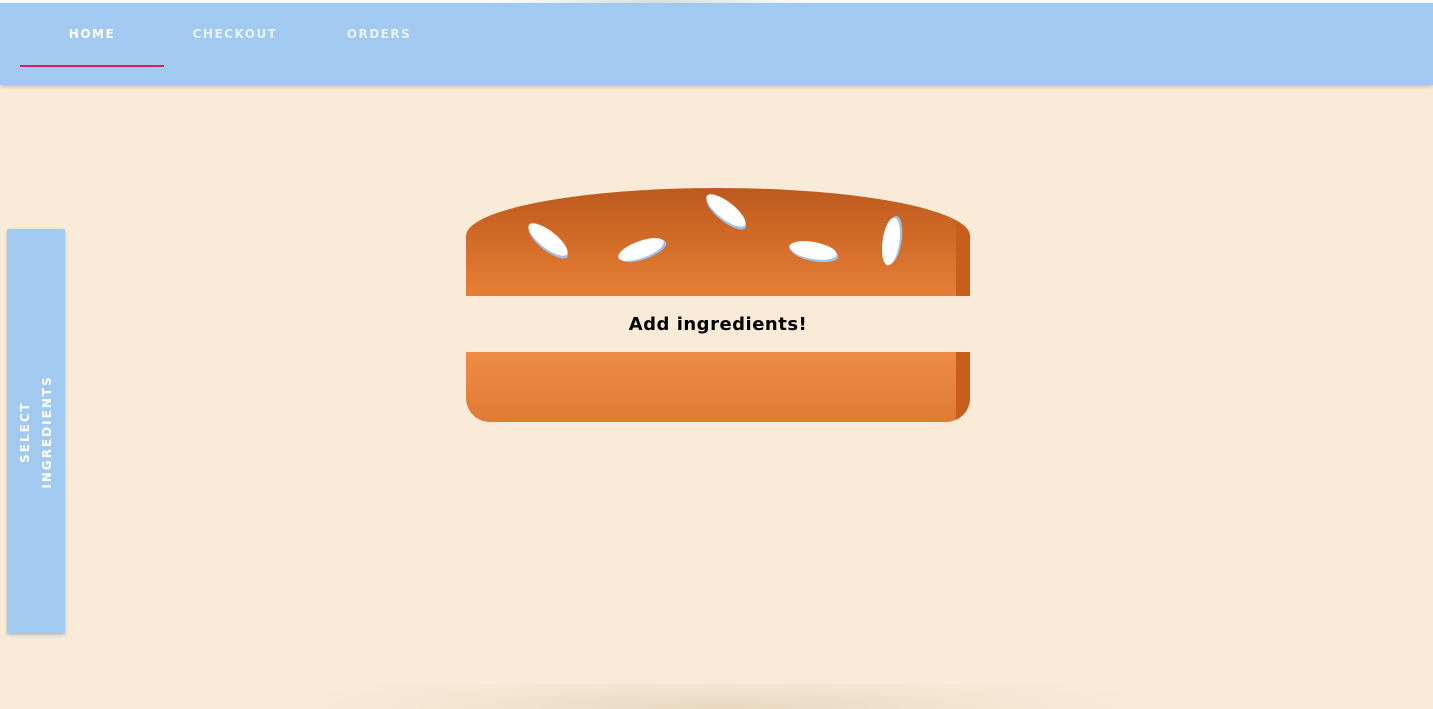 The image size is (1433, 709). I want to click on select-ingredients-label: SELECT INGREDIENTS, so click(36, 431).